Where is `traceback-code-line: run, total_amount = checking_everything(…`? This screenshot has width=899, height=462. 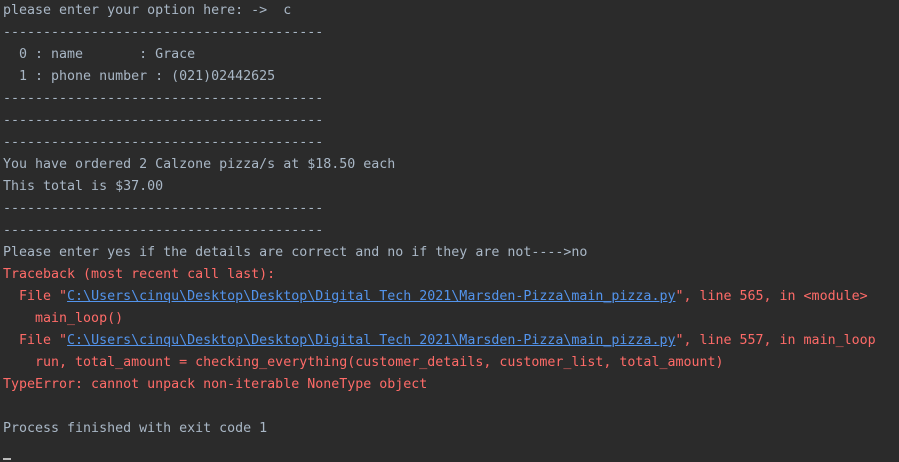 traceback-code-line: run, total_amount = checking_everything(… is located at coordinates (363, 362).